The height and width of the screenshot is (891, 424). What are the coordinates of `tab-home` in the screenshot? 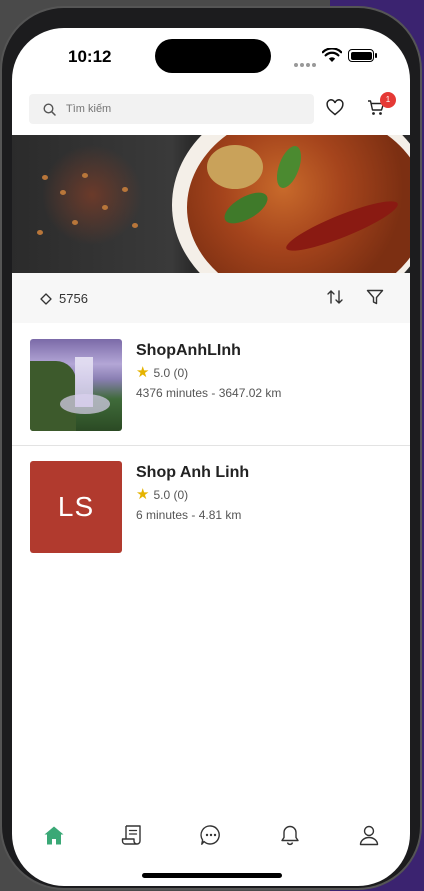 It's located at (54, 835).